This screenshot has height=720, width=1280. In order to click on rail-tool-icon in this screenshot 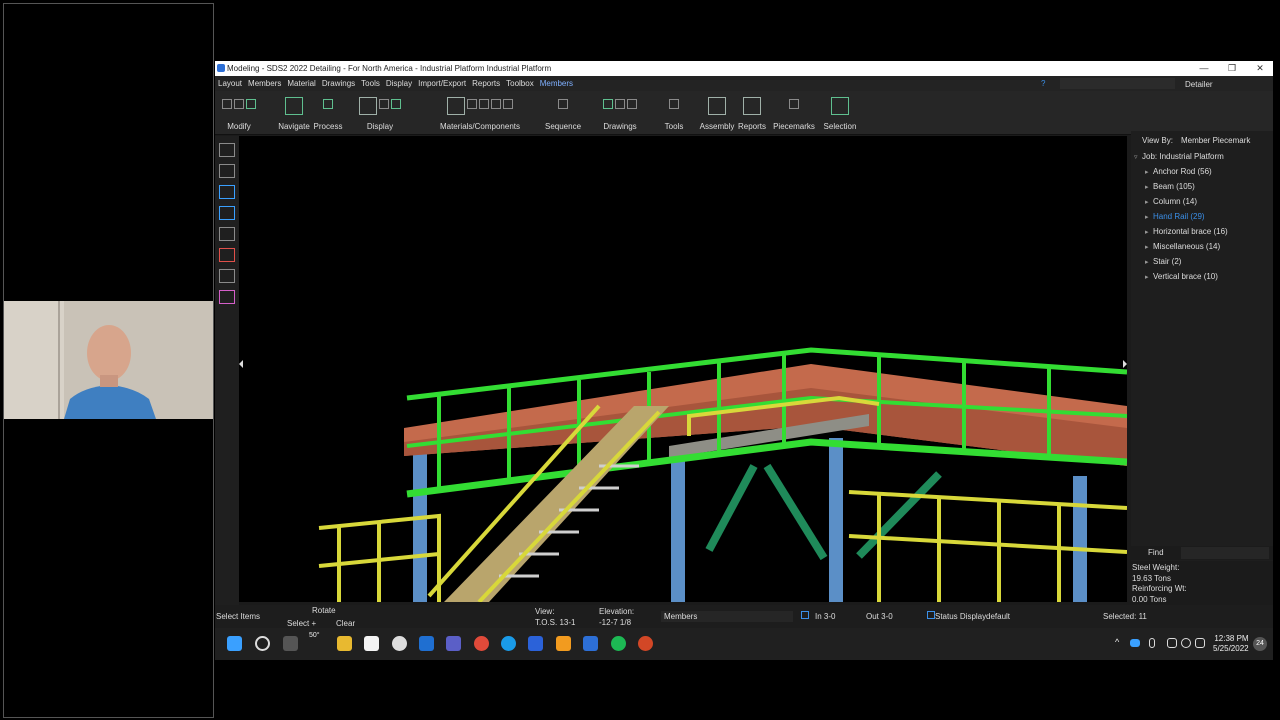, I will do `click(227, 297)`.